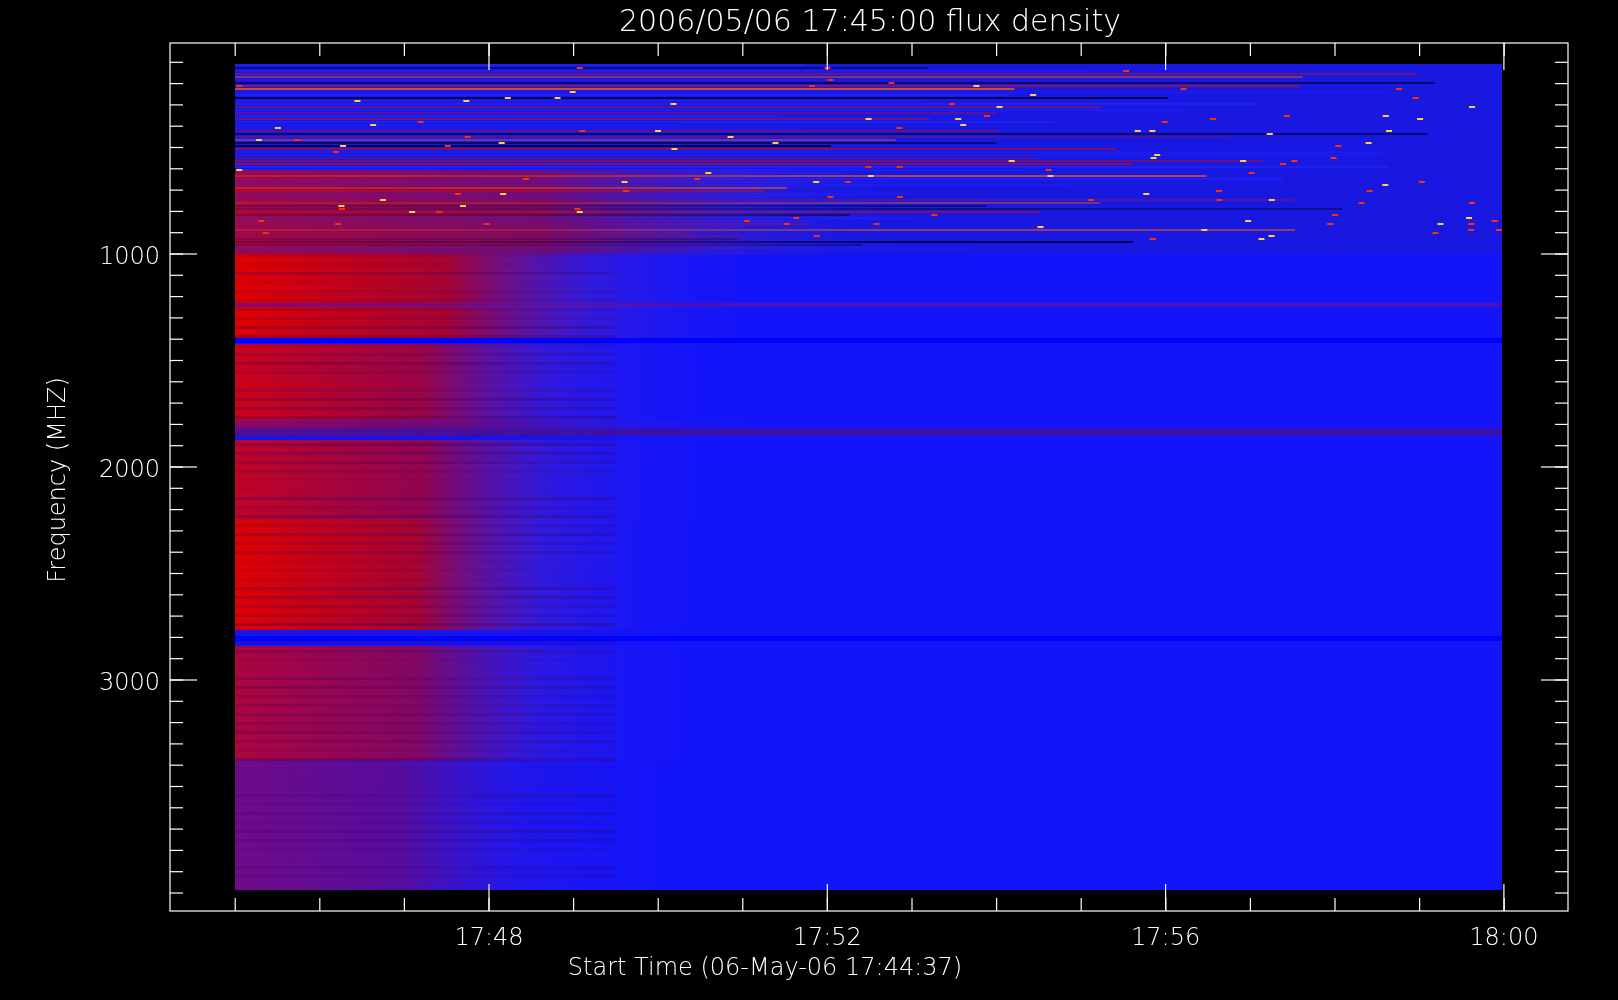 The width and height of the screenshot is (1618, 1000). What do you see at coordinates (1166, 937) in the screenshot?
I see `tick-label: 17:56` at bounding box center [1166, 937].